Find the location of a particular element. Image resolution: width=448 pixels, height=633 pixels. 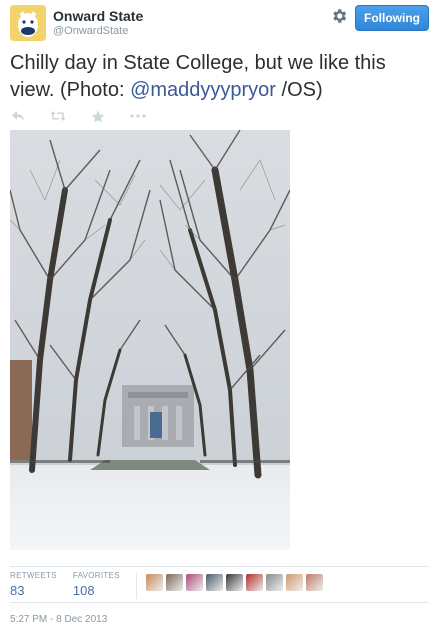

tweet-timestamp: 5:27 PM - 8 Dec 2013 is located at coordinates (58, 619).